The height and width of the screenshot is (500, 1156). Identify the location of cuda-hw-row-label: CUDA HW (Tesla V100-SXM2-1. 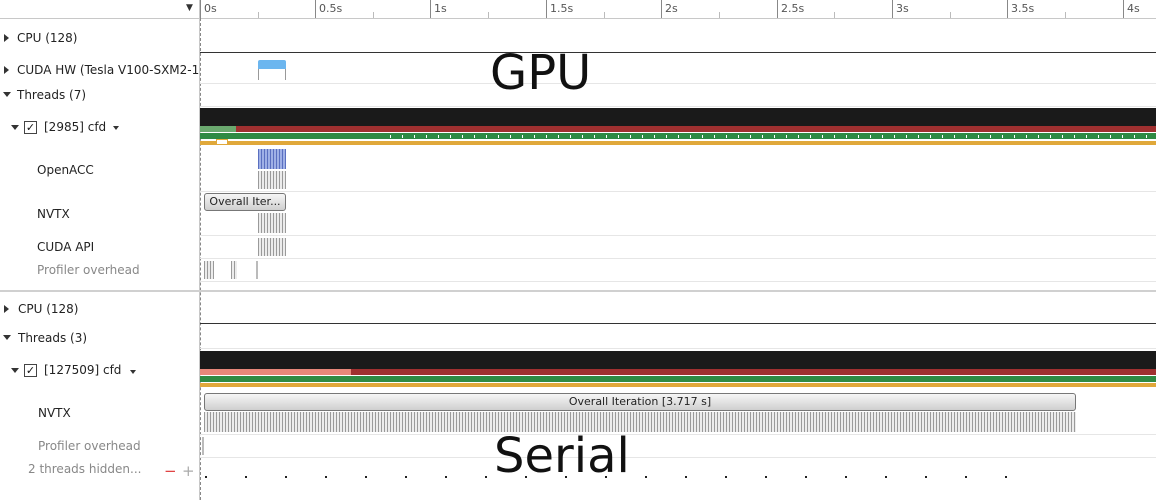
(108, 70).